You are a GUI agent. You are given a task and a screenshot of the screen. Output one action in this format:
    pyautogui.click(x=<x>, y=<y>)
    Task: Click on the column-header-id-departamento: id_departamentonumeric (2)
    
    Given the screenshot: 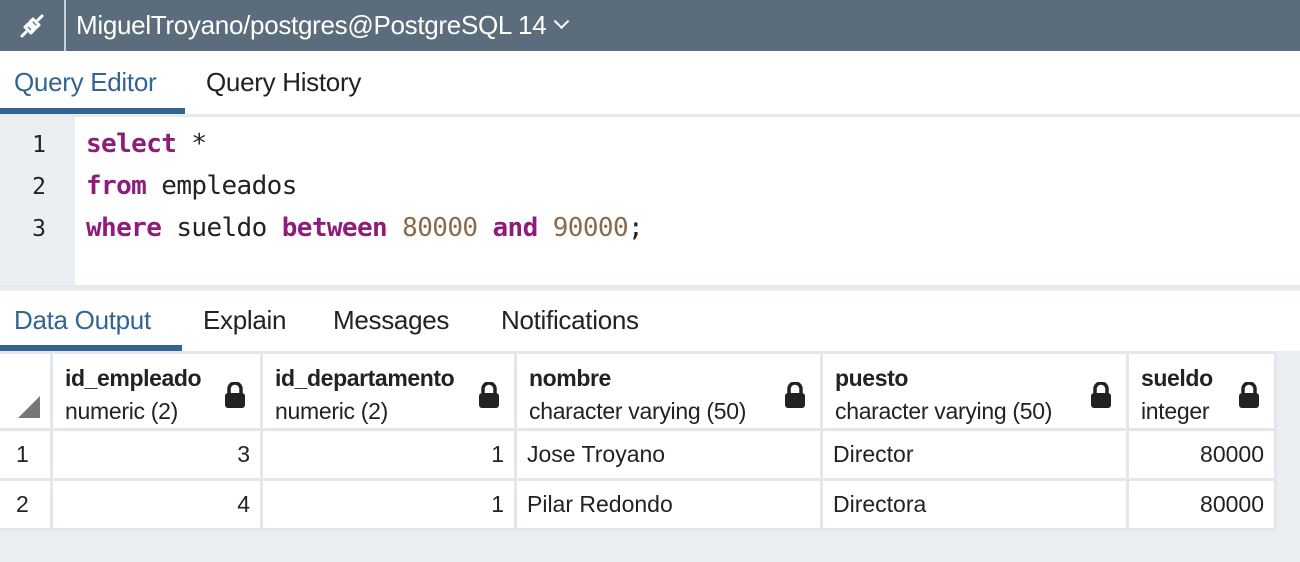 What is the action you would take?
    pyautogui.click(x=390, y=391)
    